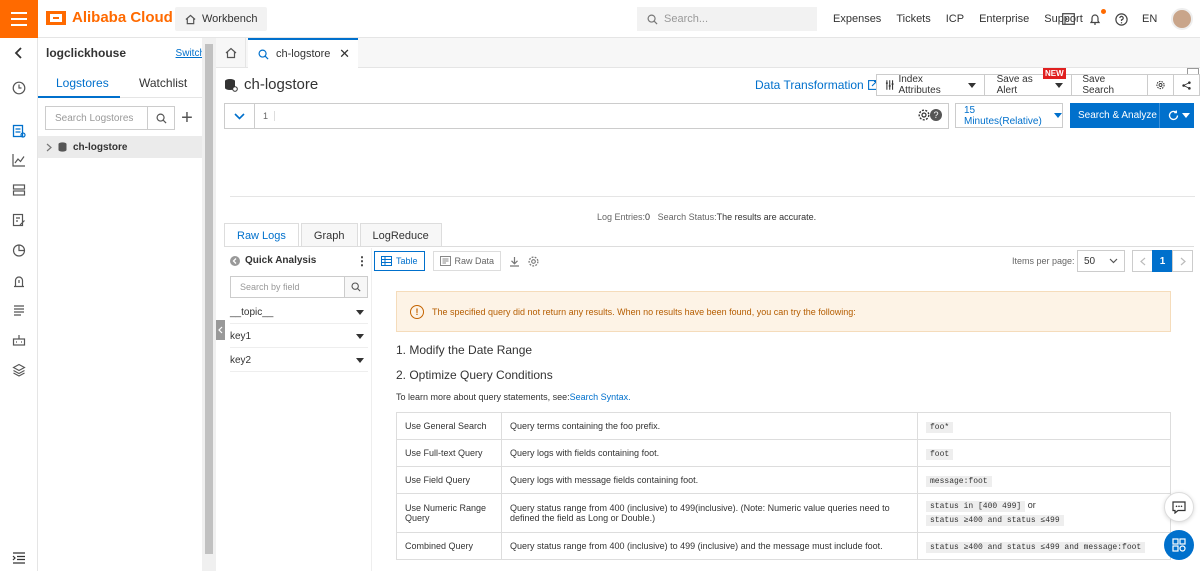 Image resolution: width=1200 pixels, height=571 pixels. Describe the element at coordinates (19, 88) in the screenshot. I see `clock-icon` at that location.